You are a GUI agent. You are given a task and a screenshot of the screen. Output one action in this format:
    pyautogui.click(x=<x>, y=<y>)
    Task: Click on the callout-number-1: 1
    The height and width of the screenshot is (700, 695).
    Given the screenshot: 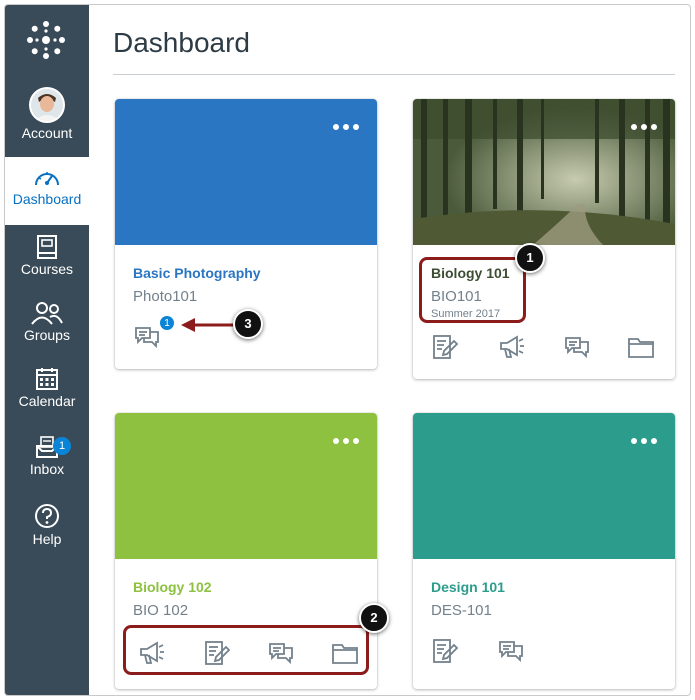 What is the action you would take?
    pyautogui.click(x=530, y=258)
    